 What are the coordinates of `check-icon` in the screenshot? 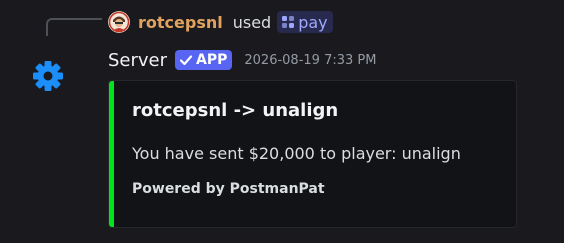 It's located at (186, 60).